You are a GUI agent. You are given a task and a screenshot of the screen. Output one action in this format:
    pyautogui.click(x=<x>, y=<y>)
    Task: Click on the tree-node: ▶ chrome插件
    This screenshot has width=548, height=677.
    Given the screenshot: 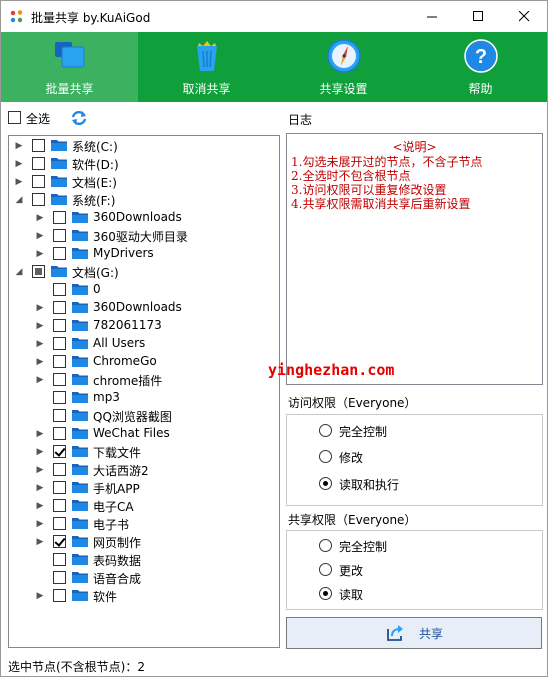 What is the action you would take?
    pyautogui.click(x=144, y=380)
    